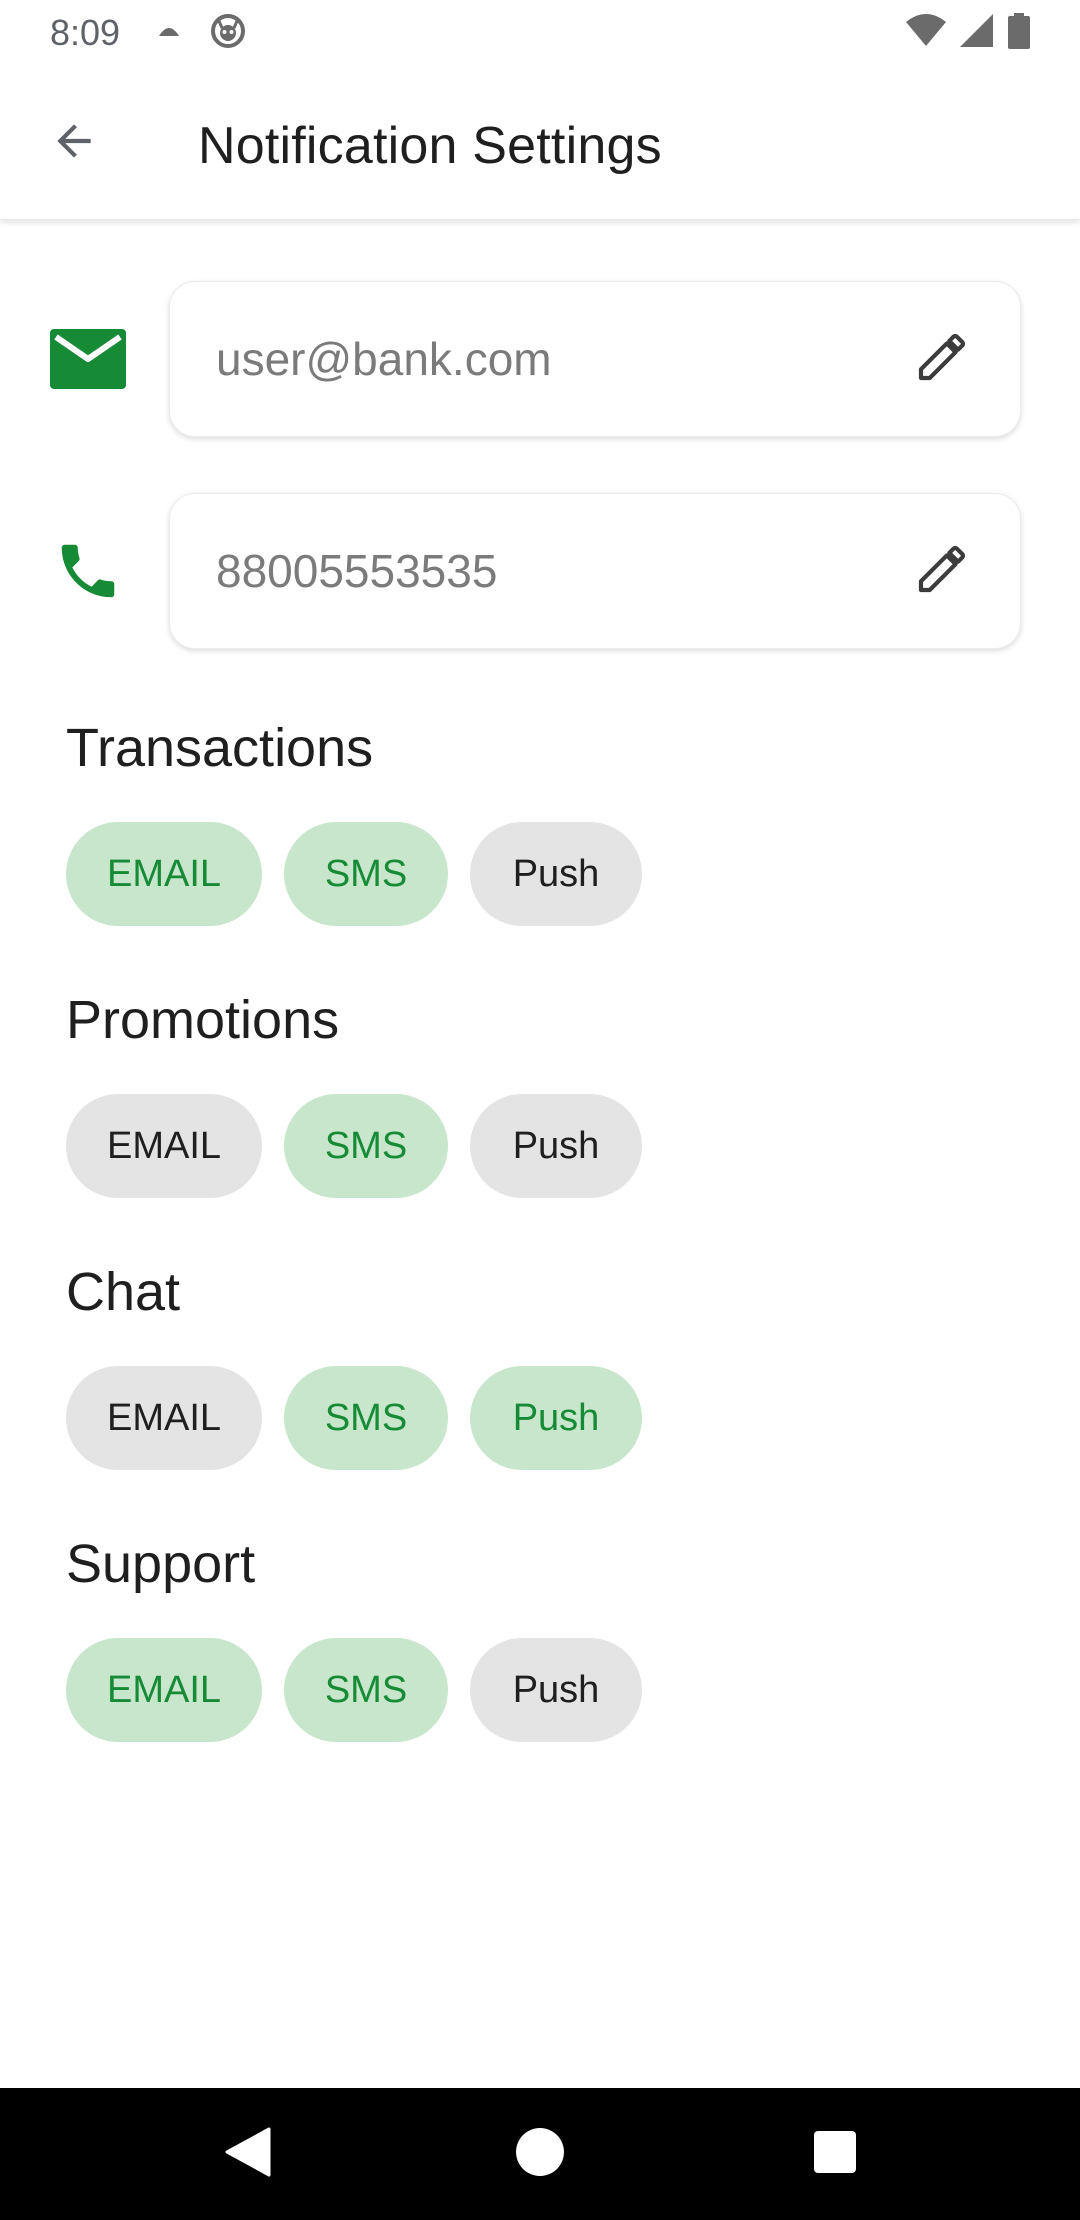 This screenshot has width=1080, height=2220. Describe the element at coordinates (85, 32) in the screenshot. I see `status-time: 8:09` at that location.